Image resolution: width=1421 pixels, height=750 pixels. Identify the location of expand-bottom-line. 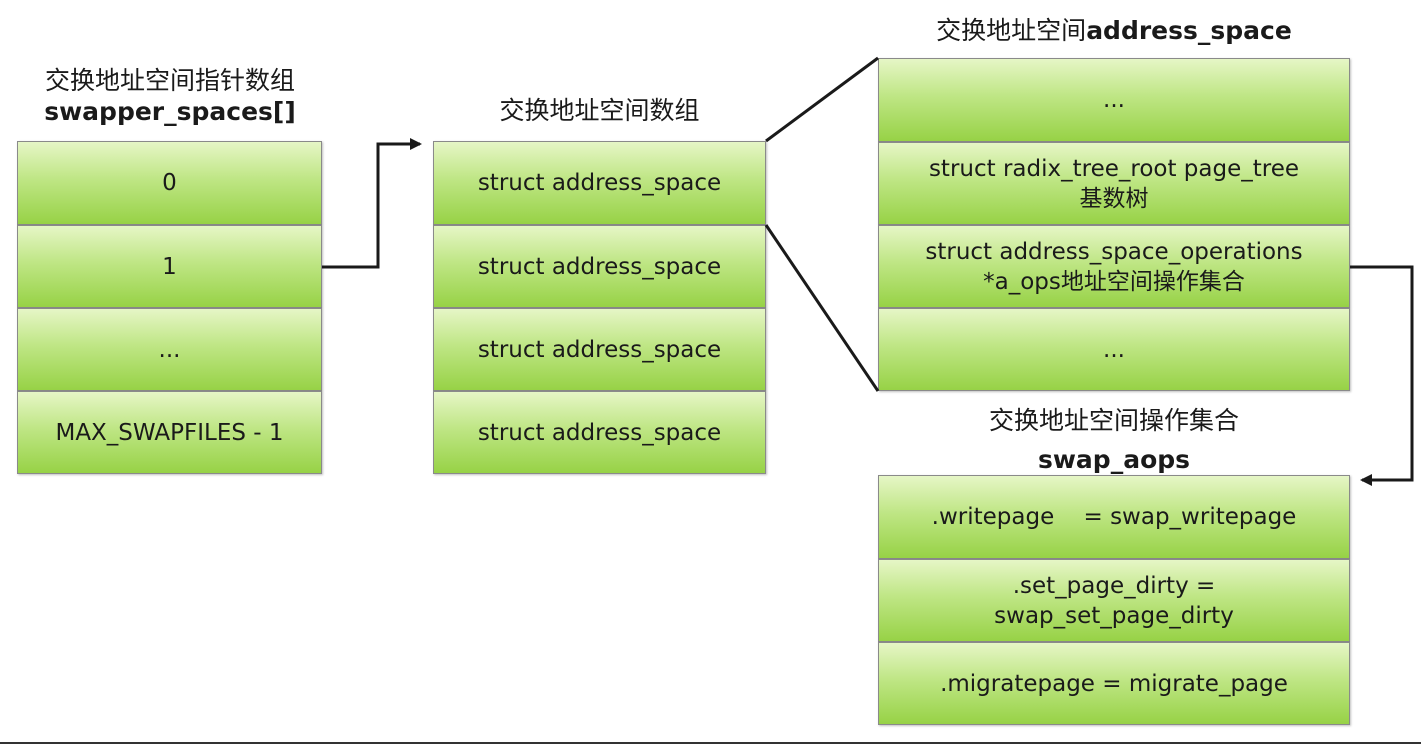
(822, 308).